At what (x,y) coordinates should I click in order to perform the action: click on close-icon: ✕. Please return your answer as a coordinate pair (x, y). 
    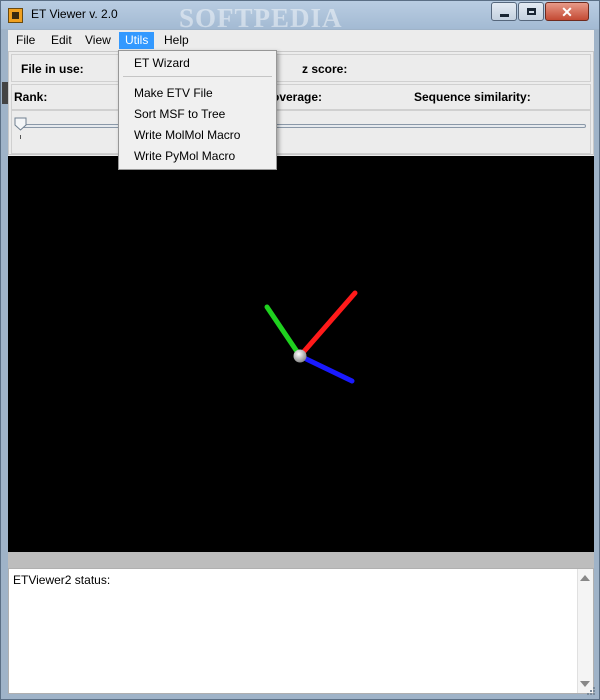
    Looking at the image, I should click on (567, 11).